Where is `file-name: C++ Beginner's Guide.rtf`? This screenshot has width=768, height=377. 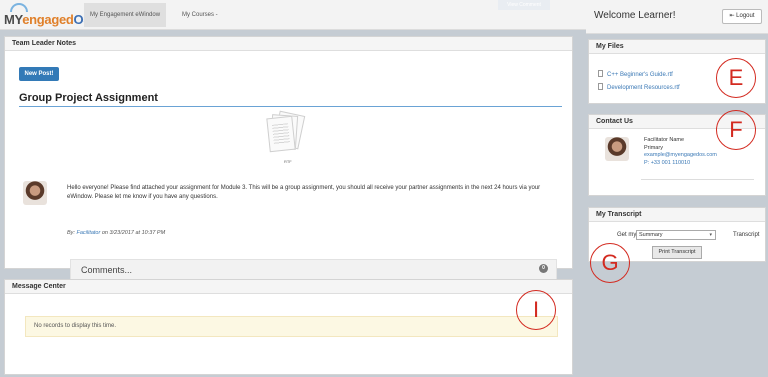
file-name: C++ Beginner's Guide.rtf is located at coordinates (640, 75).